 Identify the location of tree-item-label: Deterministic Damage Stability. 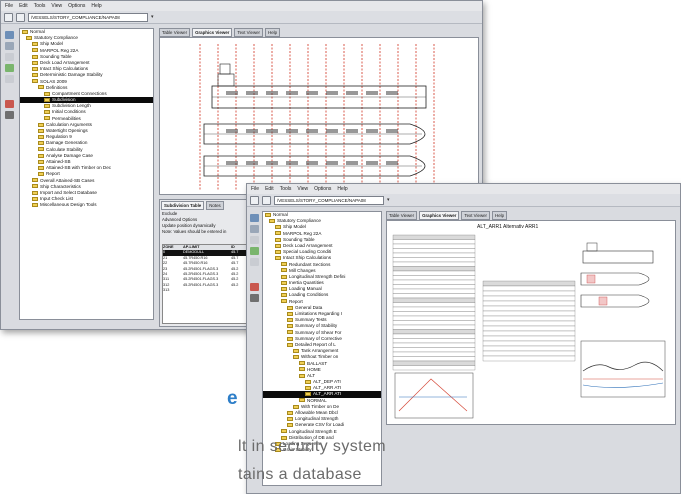
(71, 75).